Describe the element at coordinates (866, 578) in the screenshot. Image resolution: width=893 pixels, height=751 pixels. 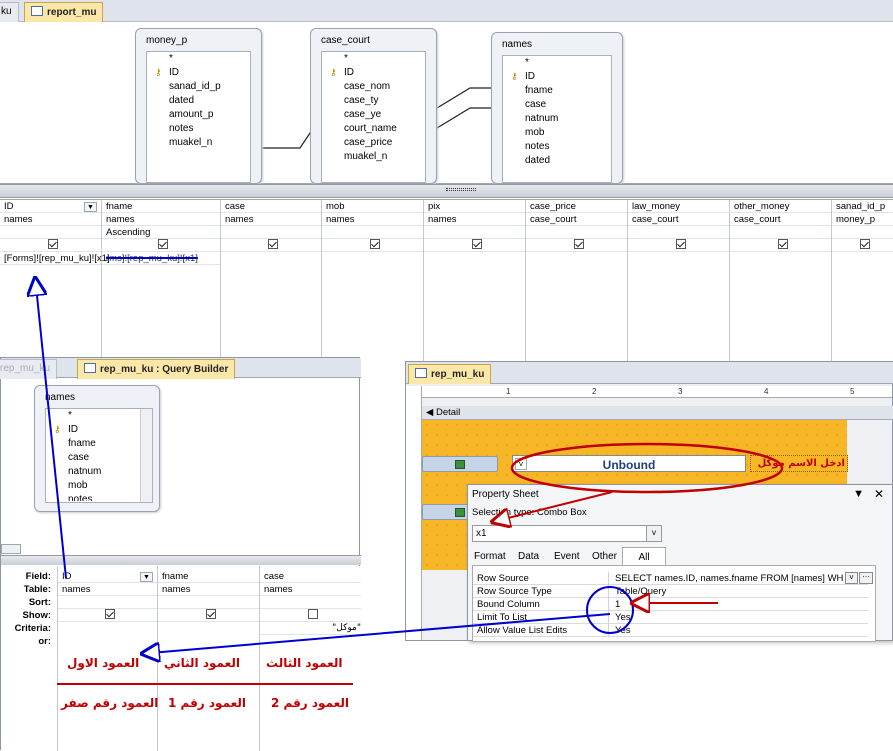
I see `ellipsis-button: ···` at that location.